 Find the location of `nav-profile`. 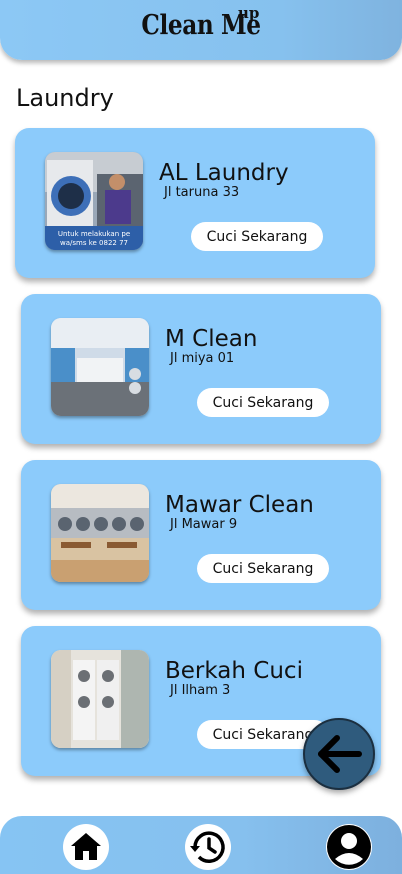

nav-profile is located at coordinates (349, 847).